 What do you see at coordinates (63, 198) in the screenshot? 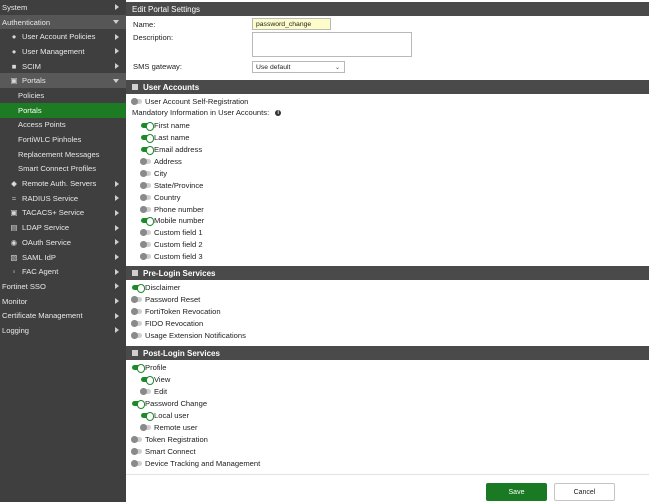
I see `nav-radius-service: ≈ RADIUS Service` at bounding box center [63, 198].